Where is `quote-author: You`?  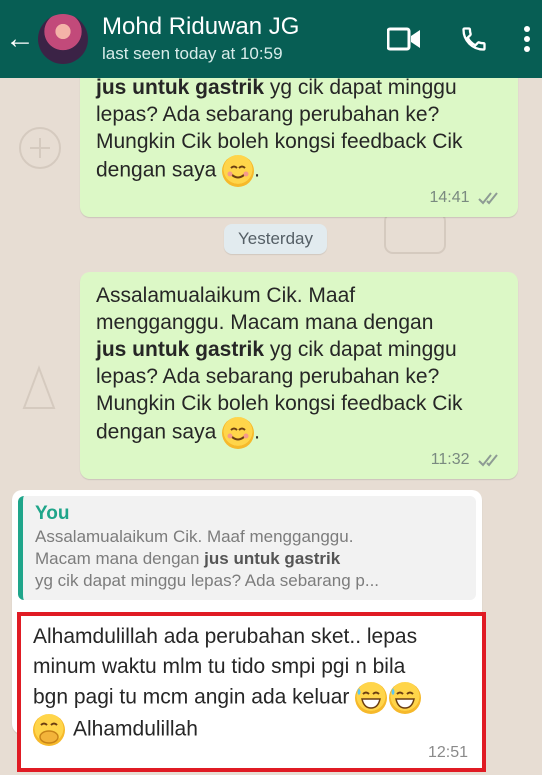
quote-author: You is located at coordinates (52, 513).